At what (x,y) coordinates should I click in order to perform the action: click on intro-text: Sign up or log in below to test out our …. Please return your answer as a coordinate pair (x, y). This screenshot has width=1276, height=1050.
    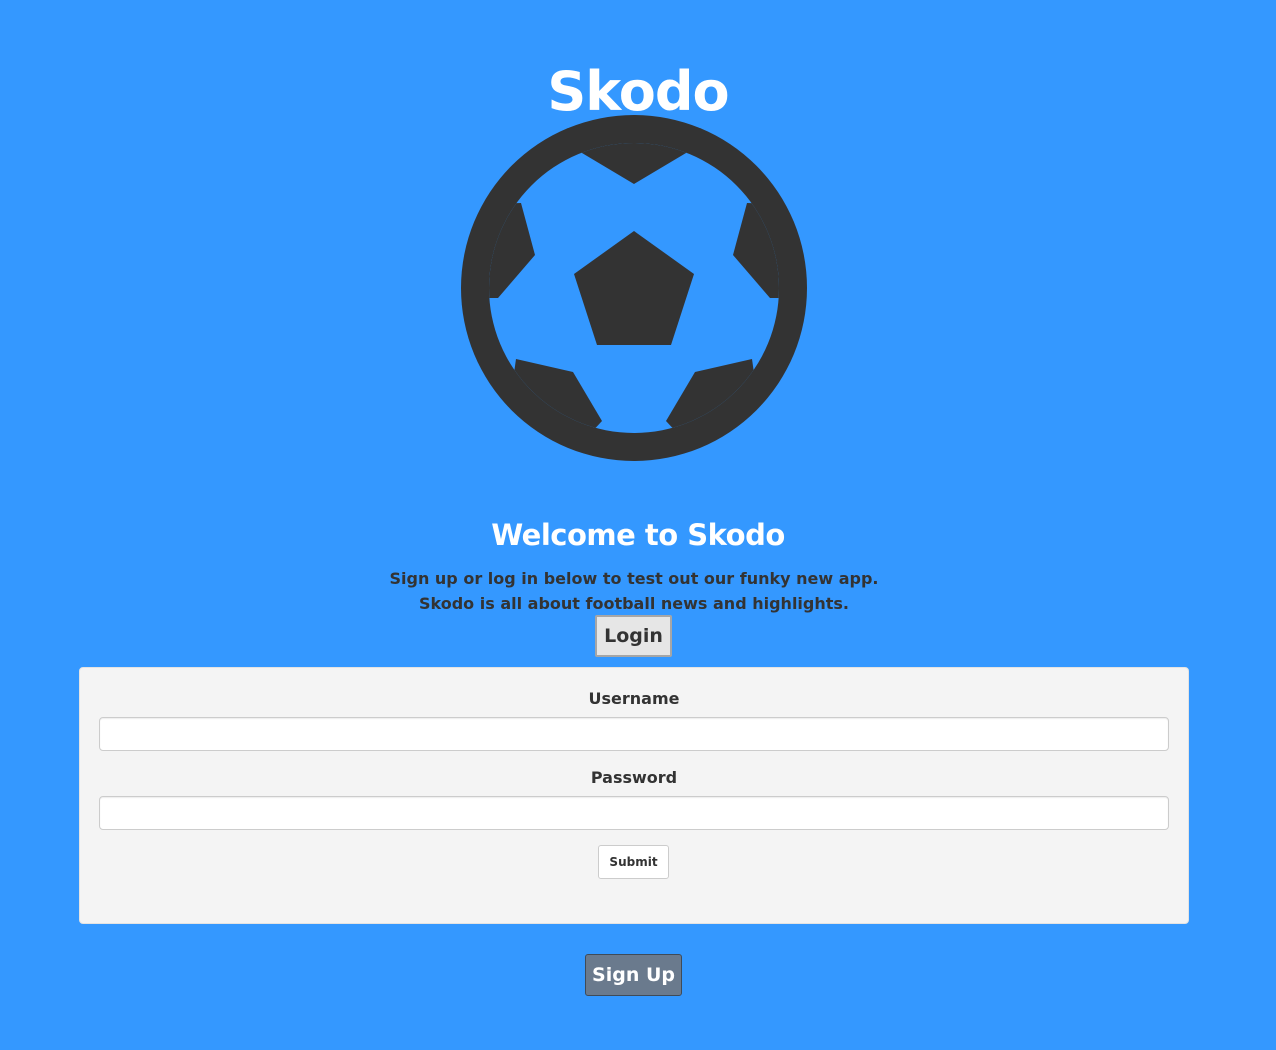
    Looking at the image, I should click on (634, 591).